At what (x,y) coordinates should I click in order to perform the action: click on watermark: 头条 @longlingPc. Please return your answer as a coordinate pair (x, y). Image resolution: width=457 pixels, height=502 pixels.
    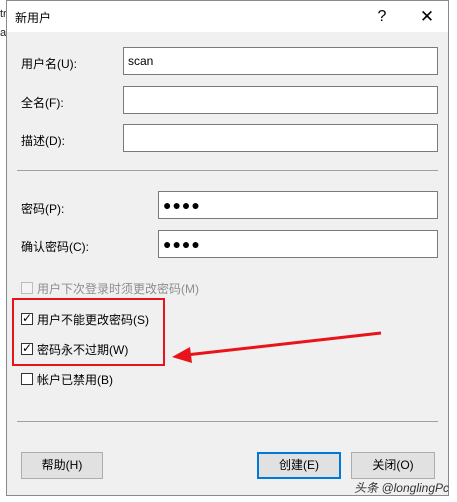
    Looking at the image, I should click on (401, 488).